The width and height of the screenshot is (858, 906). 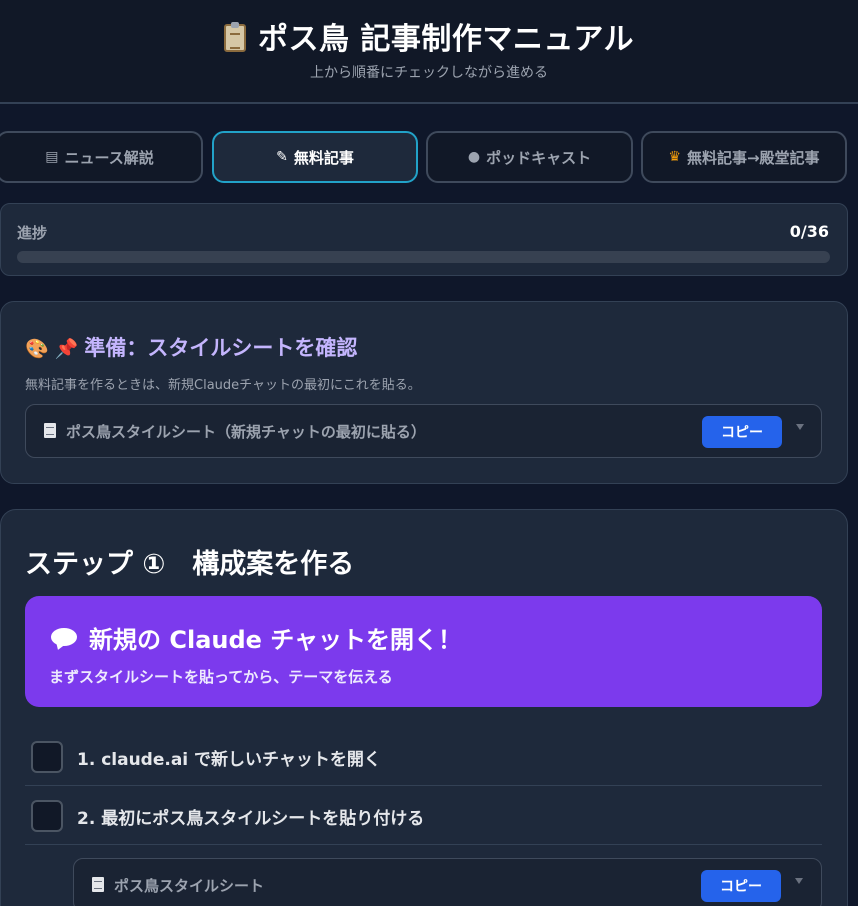 What do you see at coordinates (32, 233) in the screenshot?
I see `progress-label: 進捗` at bounding box center [32, 233].